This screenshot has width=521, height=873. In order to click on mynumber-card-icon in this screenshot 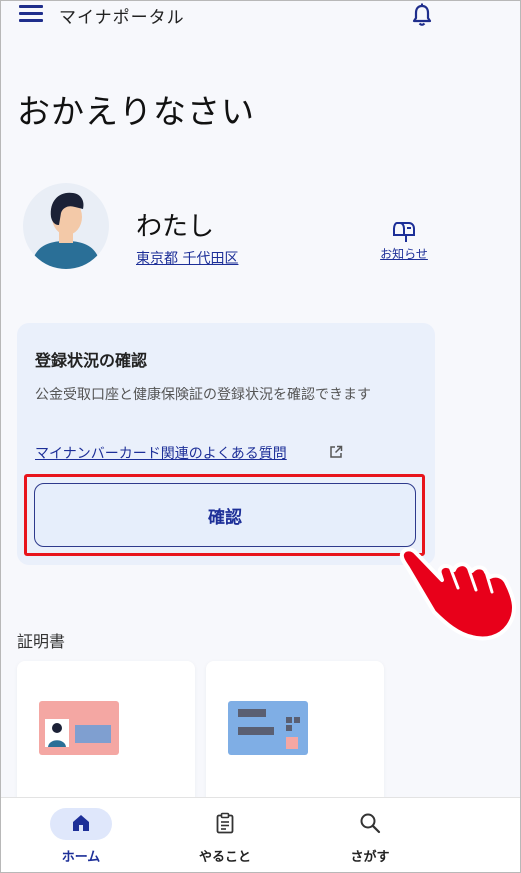, I will do `click(79, 728)`.